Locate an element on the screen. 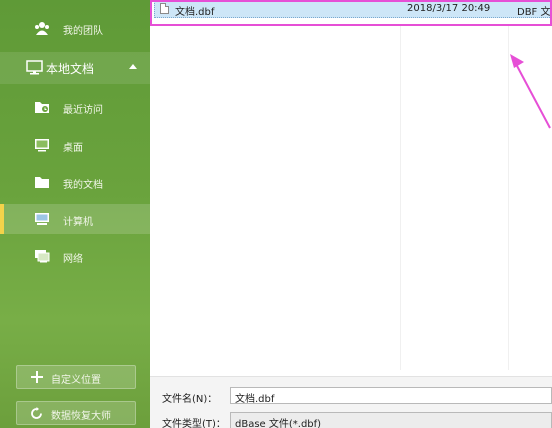 This screenshot has width=552, height=428. sidebar-item-network: 网络 is located at coordinates (75, 256).